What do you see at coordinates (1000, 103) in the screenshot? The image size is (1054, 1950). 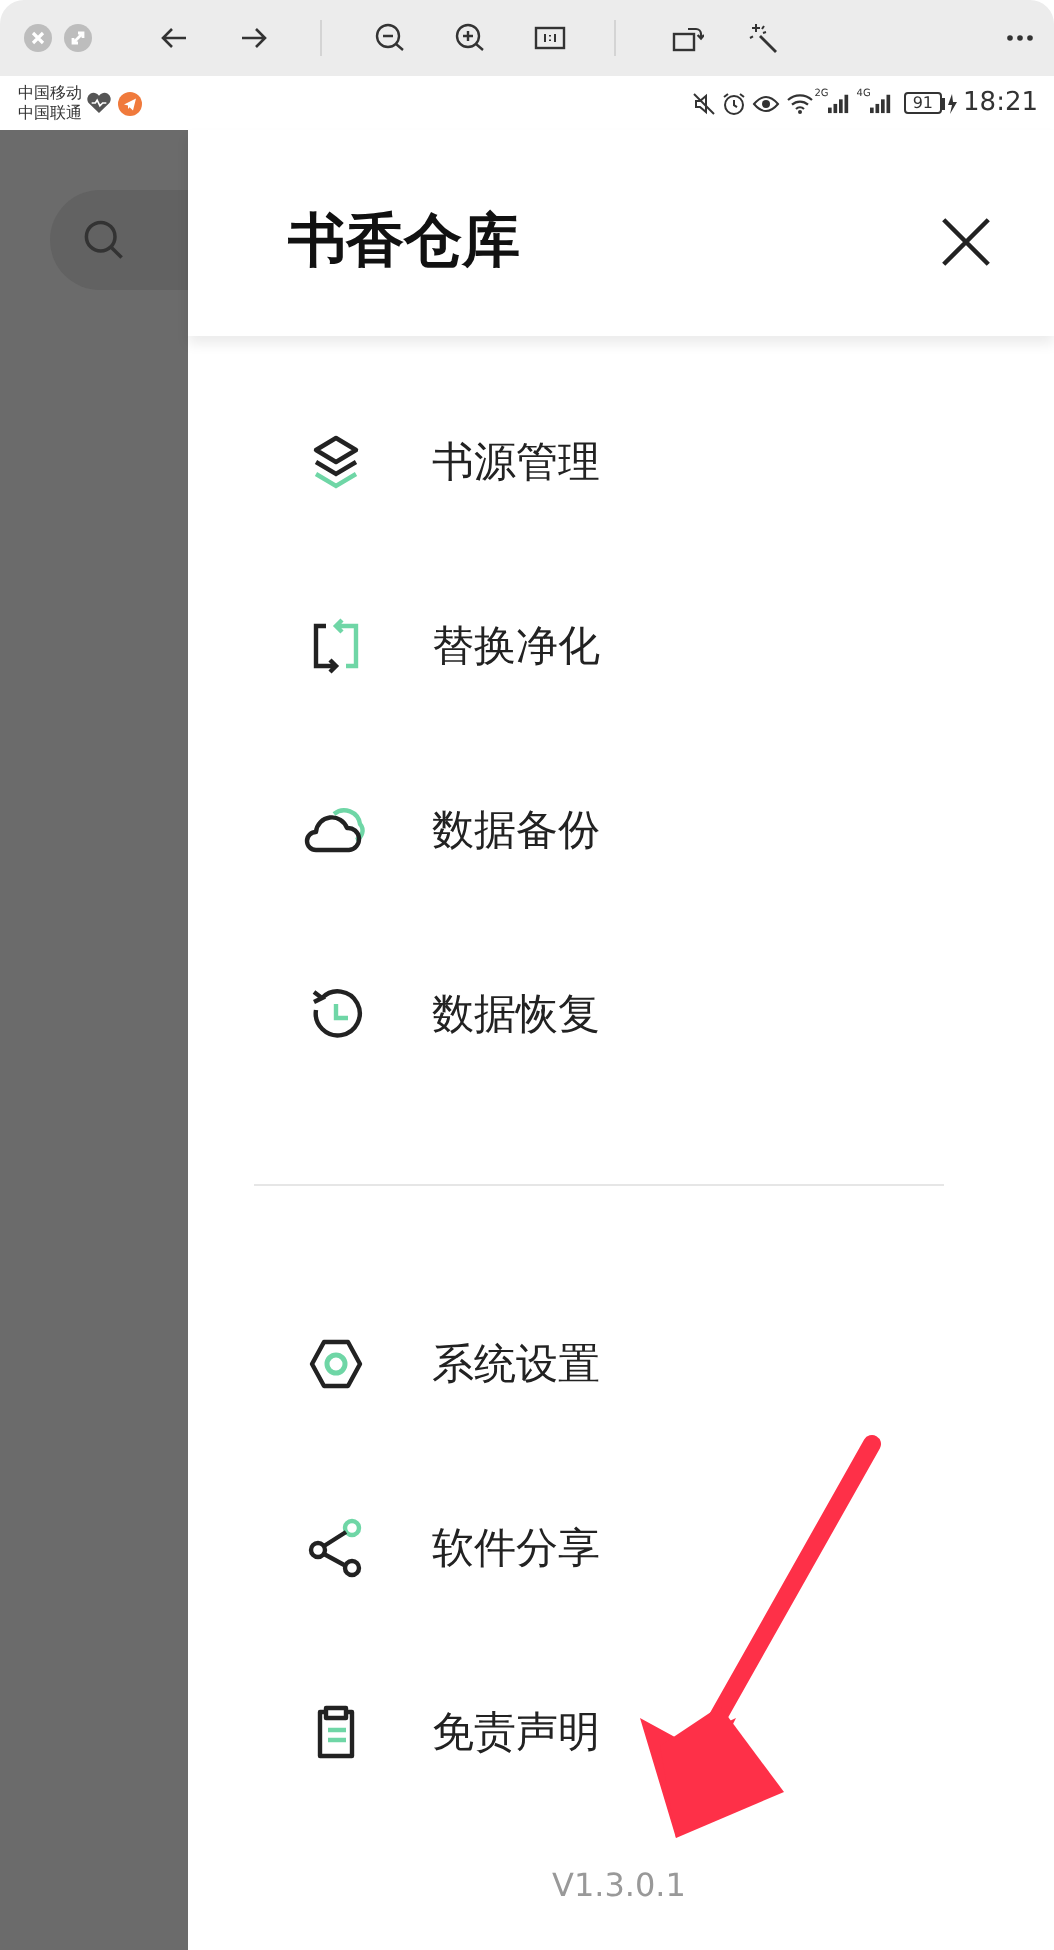 I see `clock-time: 18:21` at bounding box center [1000, 103].